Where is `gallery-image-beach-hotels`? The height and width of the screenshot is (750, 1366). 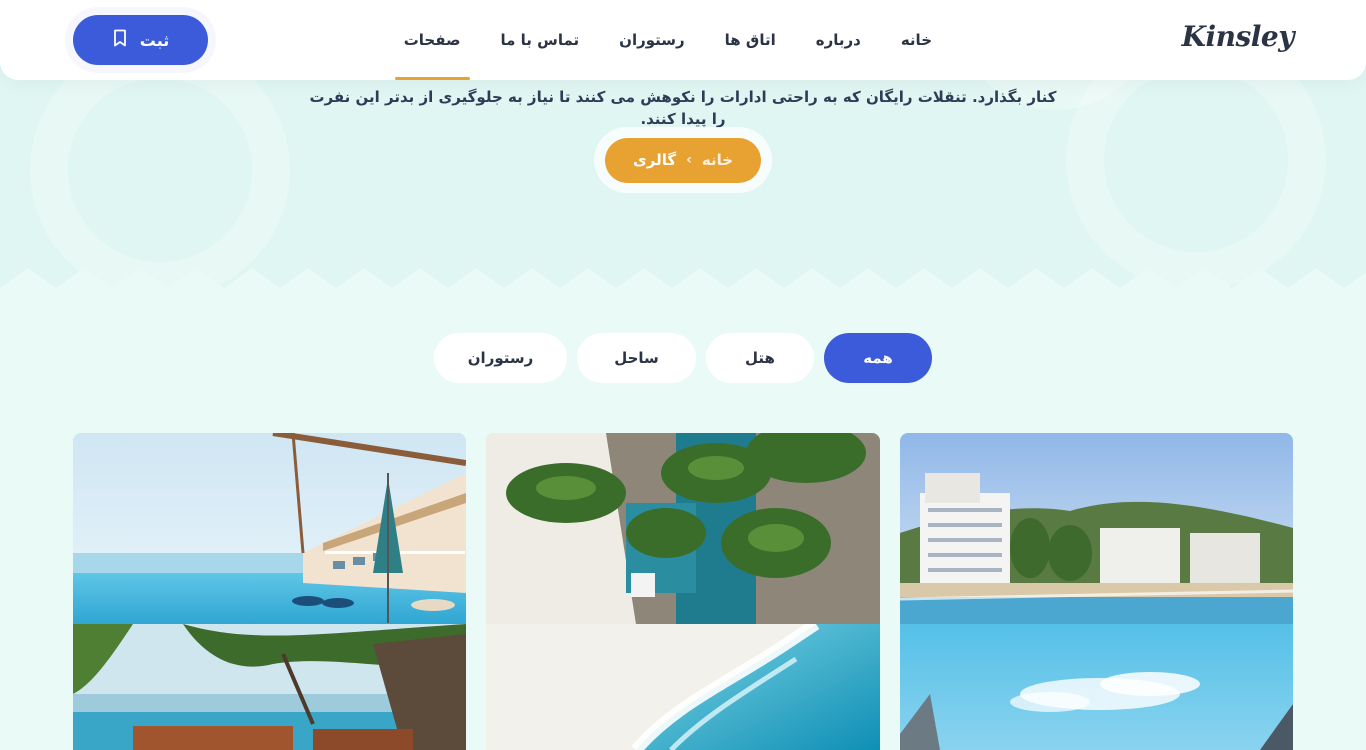 gallery-image-beach-hotels is located at coordinates (1096, 528).